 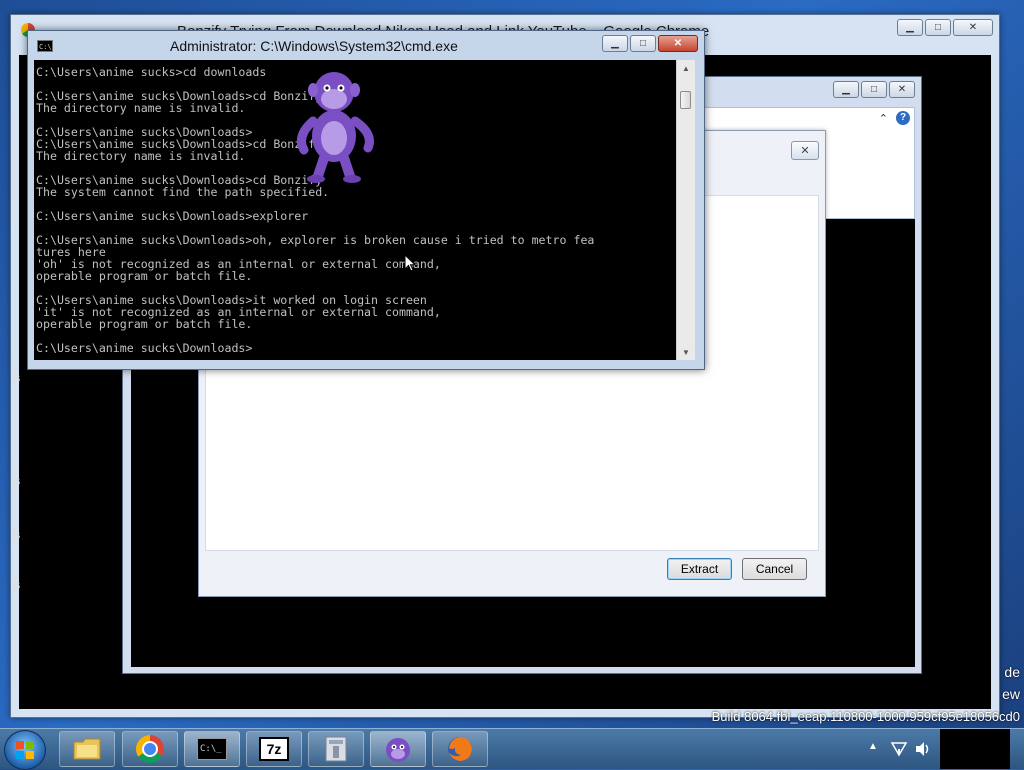 What do you see at coordinates (45, 46) in the screenshot?
I see `cmd-app-icon: C:\` at bounding box center [45, 46].